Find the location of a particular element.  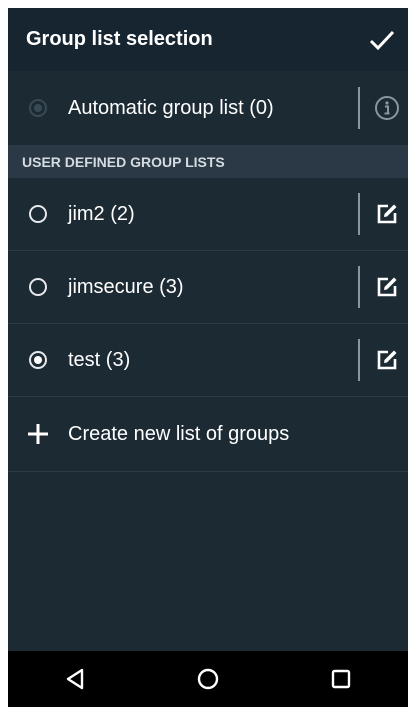

check-icon is located at coordinates (382, 40).